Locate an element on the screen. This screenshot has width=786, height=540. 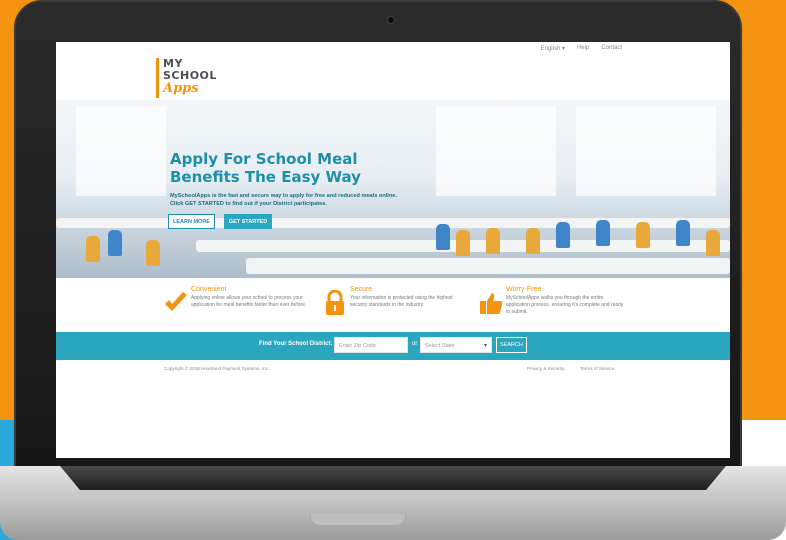
get-started-button: GET STARTED is located at coordinates (248, 221).